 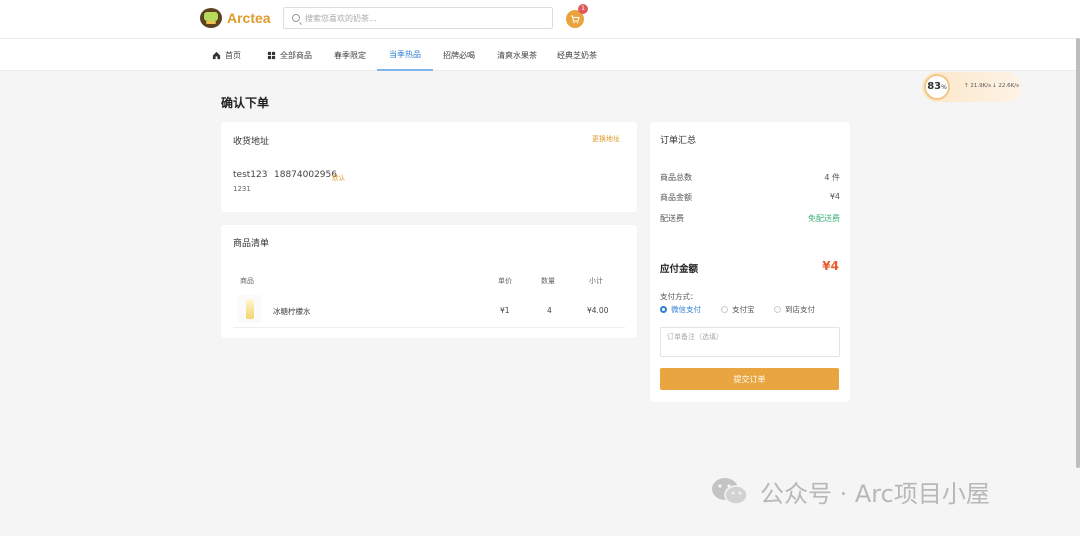 What do you see at coordinates (245, 103) in the screenshot?
I see `page-title: 确认下单` at bounding box center [245, 103].